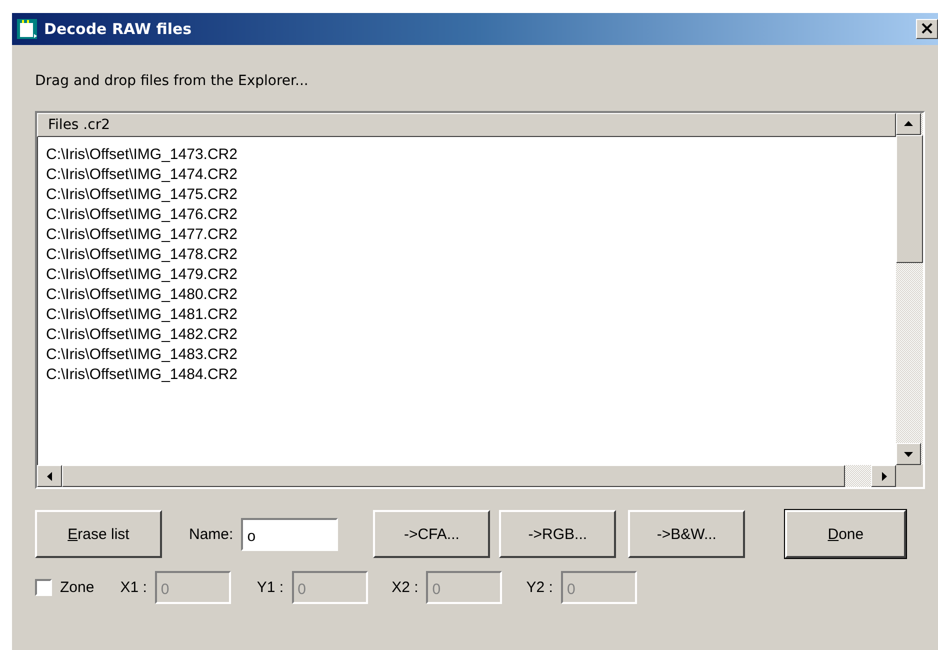 Image resolution: width=938 pixels, height=650 pixels. I want to click on file-row: C:\Iris\Offset\IMG_1480.CR2, so click(142, 295).